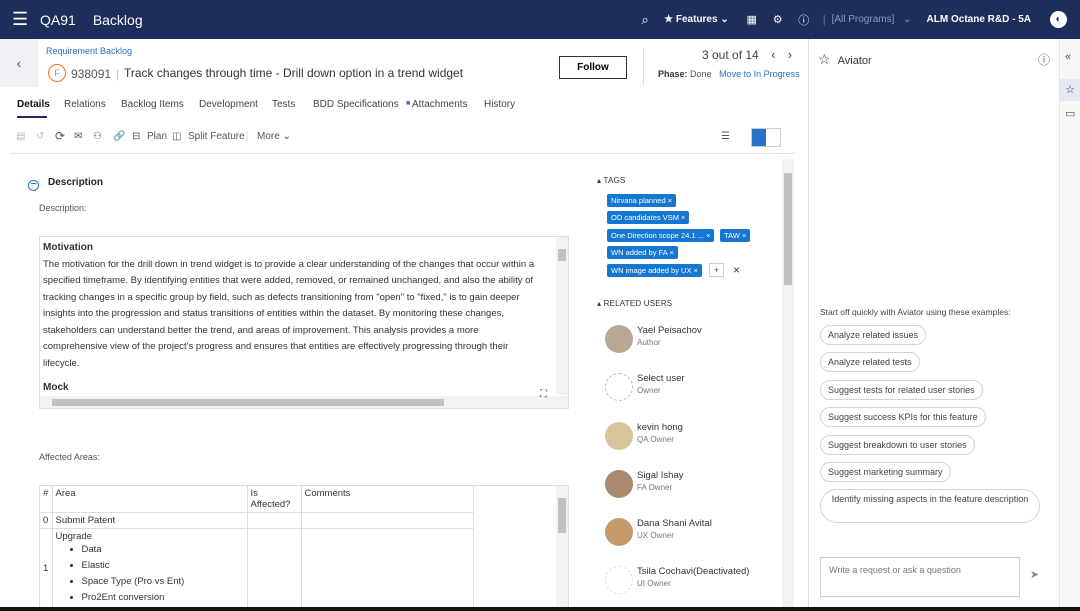 Image resolution: width=1080 pixels, height=611 pixels. I want to click on team-icon: ⚇, so click(97, 136).